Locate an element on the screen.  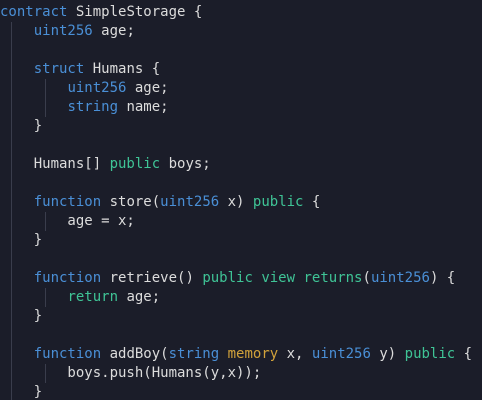
code-line: age = x; is located at coordinates (67, 221).